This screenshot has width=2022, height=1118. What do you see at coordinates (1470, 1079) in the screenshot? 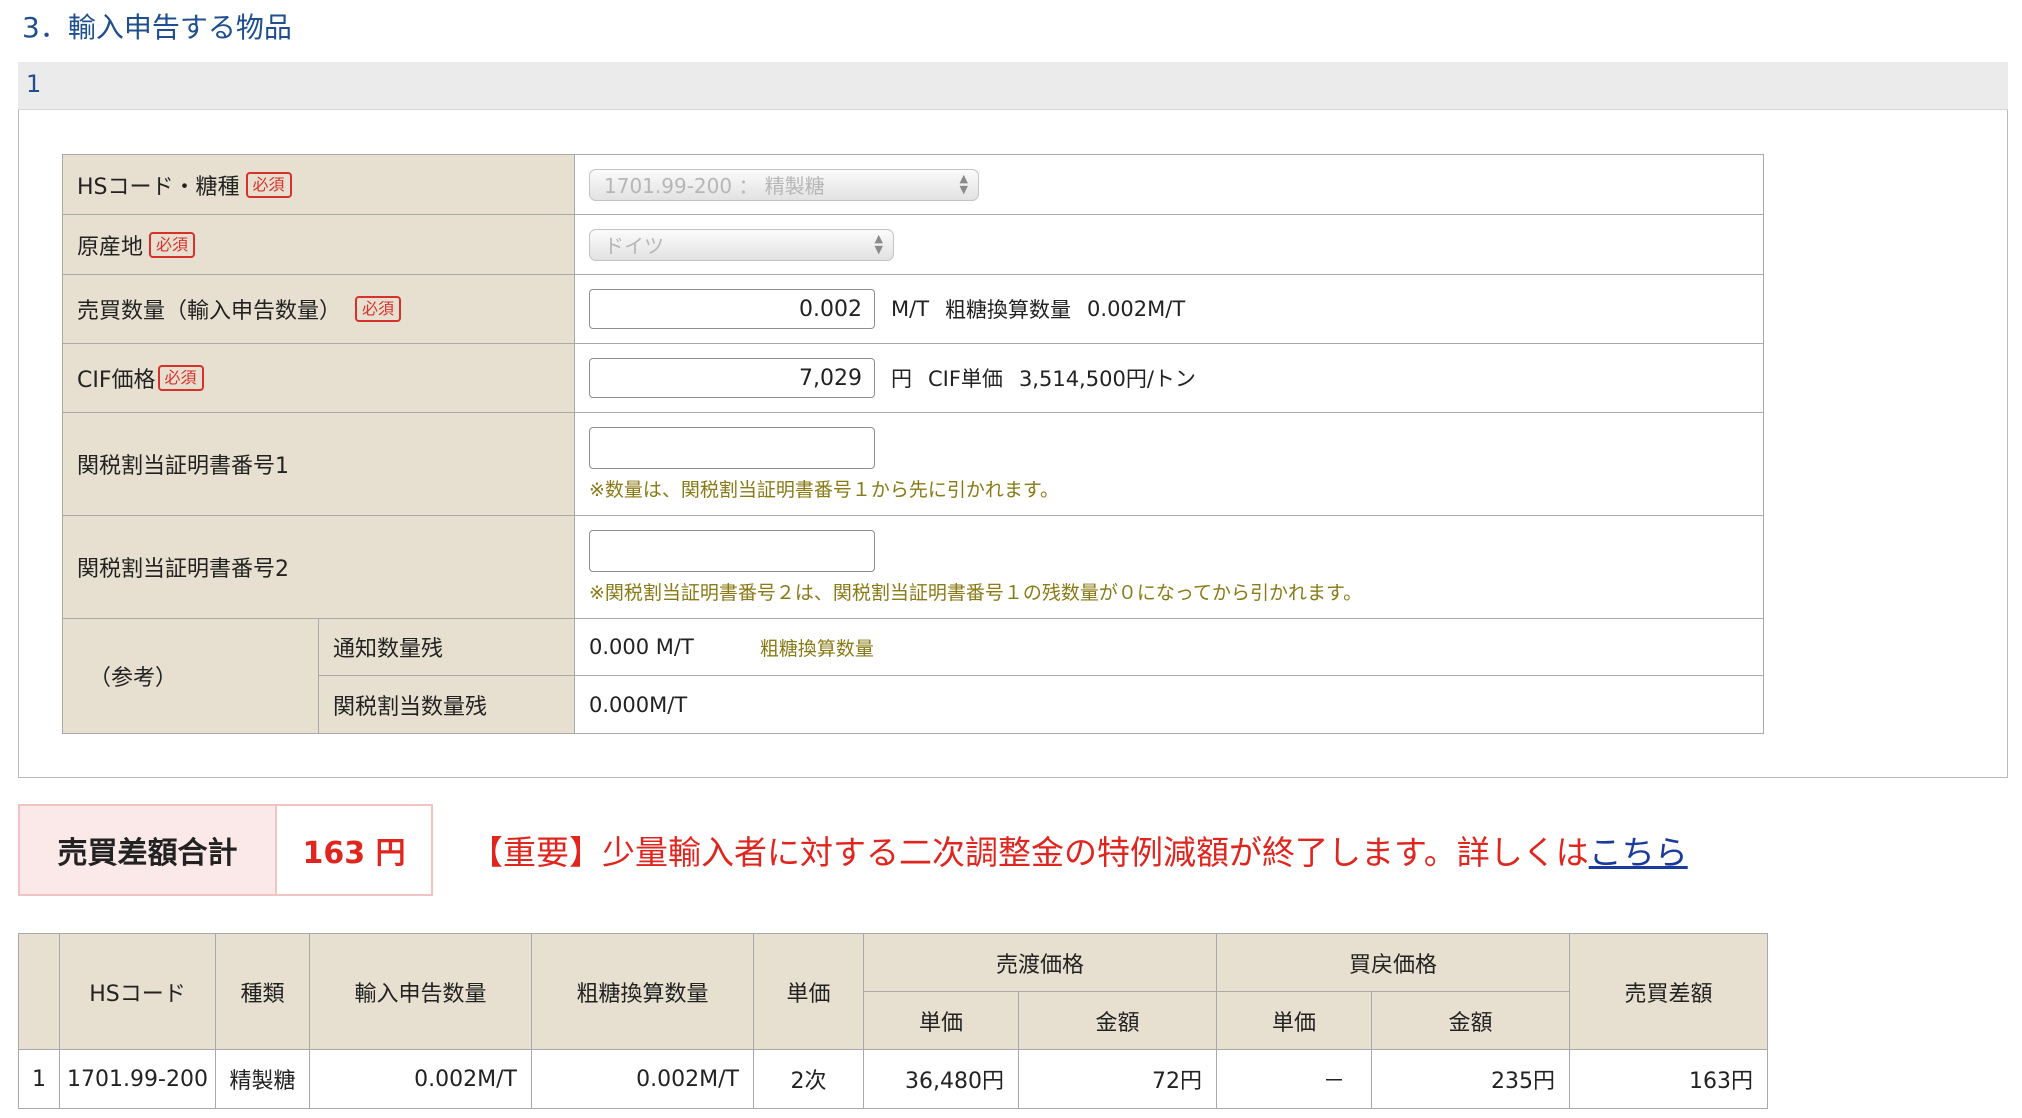
I see `table-row-buy-amount: 235円` at bounding box center [1470, 1079].